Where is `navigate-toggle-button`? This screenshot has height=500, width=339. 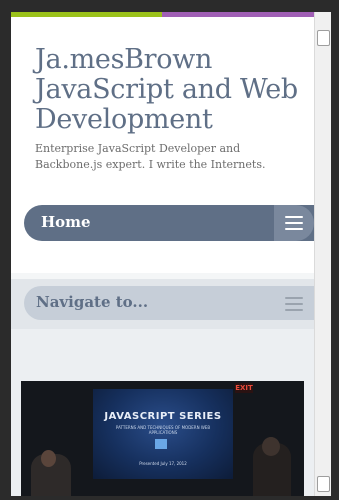 navigate-toggle-button is located at coordinates (294, 303).